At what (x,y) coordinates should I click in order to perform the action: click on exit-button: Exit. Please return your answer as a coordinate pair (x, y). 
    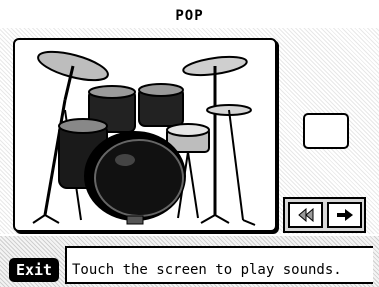
    Looking at the image, I should click on (34, 270).